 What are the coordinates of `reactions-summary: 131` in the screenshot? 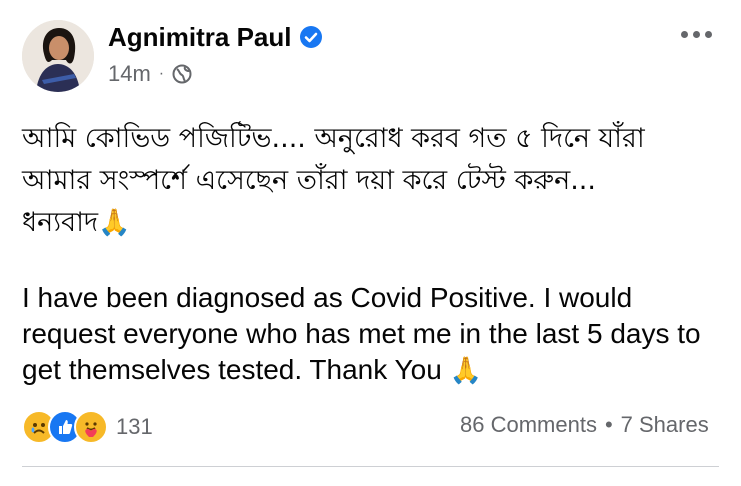 It's located at (87, 427).